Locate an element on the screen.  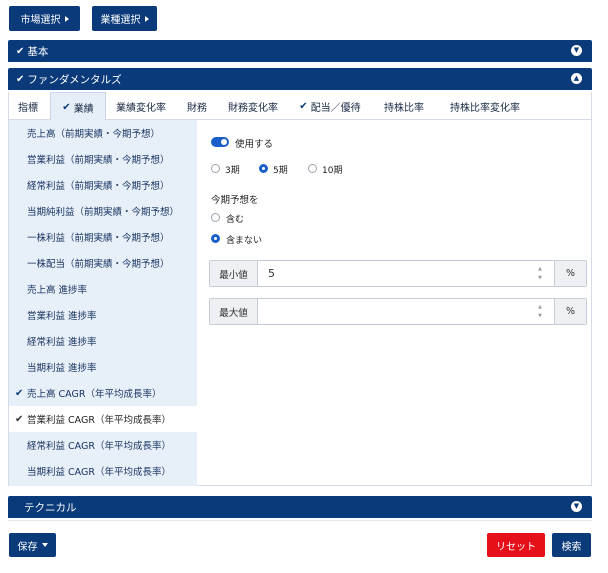
forecast-radio-include is located at coordinates (215, 217).